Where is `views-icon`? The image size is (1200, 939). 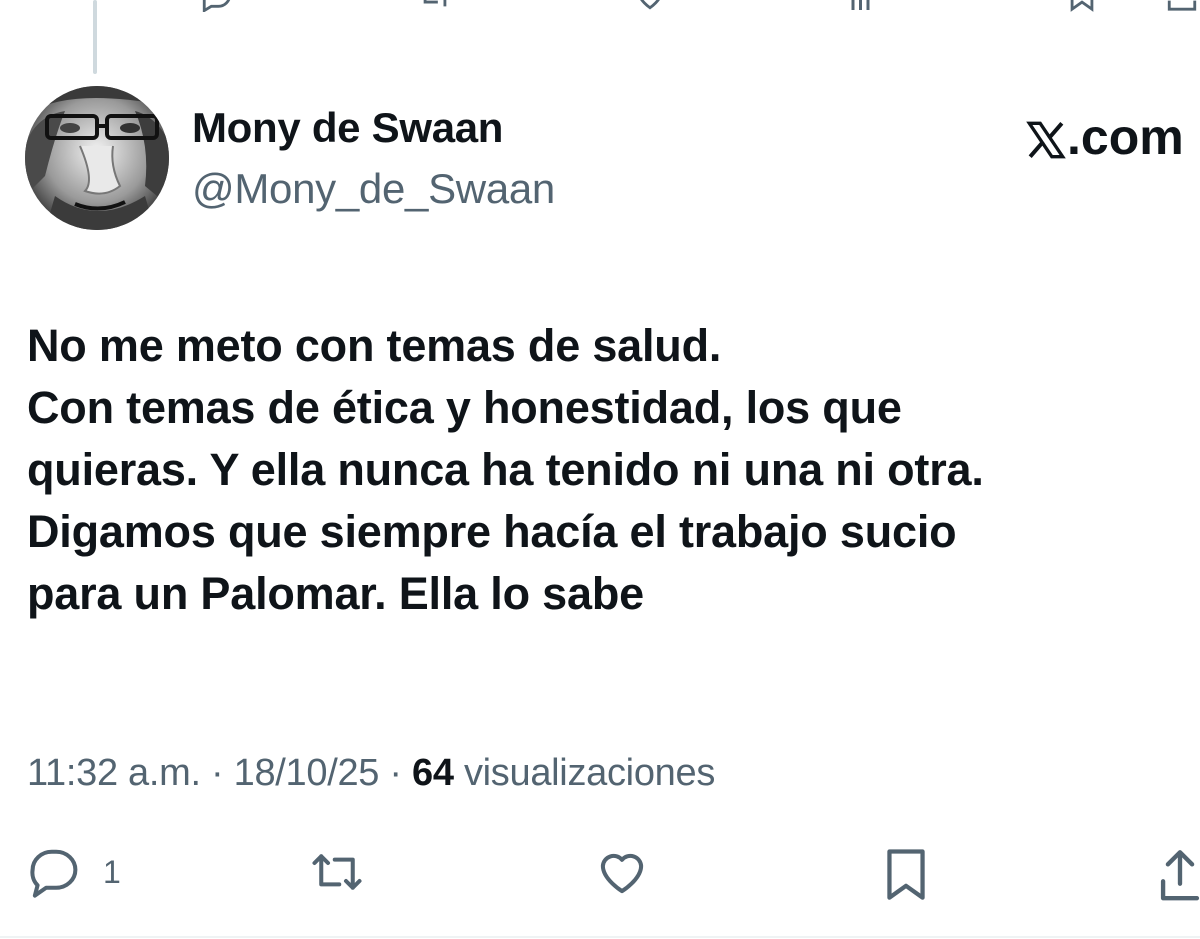 views-icon is located at coordinates (863, 8).